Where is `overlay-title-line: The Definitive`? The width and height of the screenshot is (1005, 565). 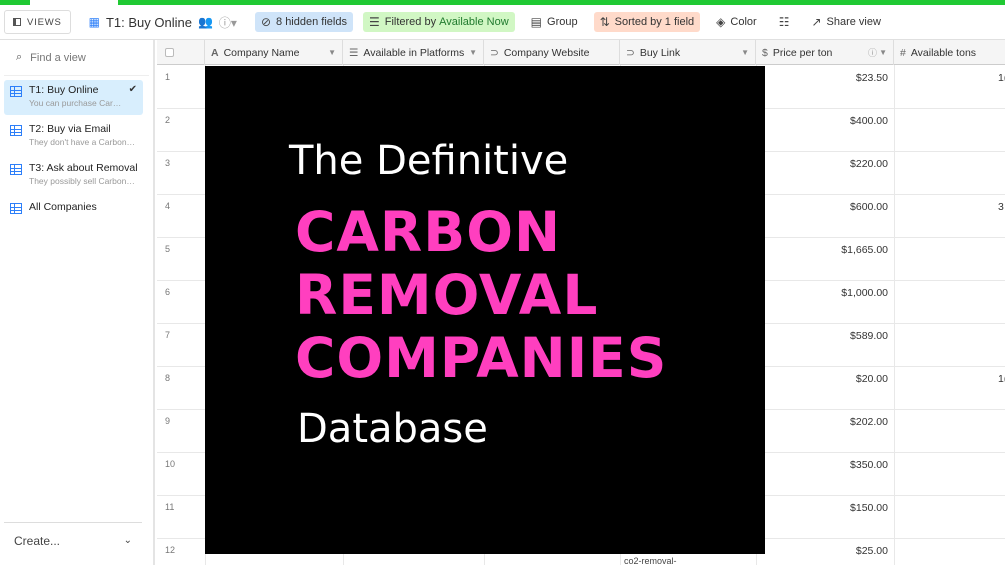 overlay-title-line: The Definitive is located at coordinates (429, 161).